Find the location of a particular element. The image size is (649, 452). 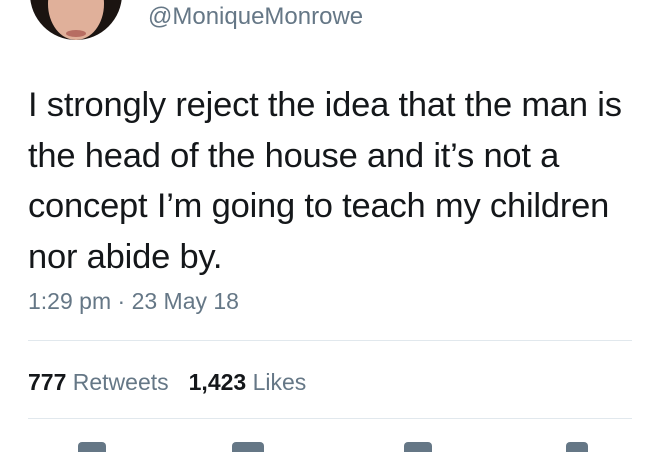

reply-icon is located at coordinates (92, 447).